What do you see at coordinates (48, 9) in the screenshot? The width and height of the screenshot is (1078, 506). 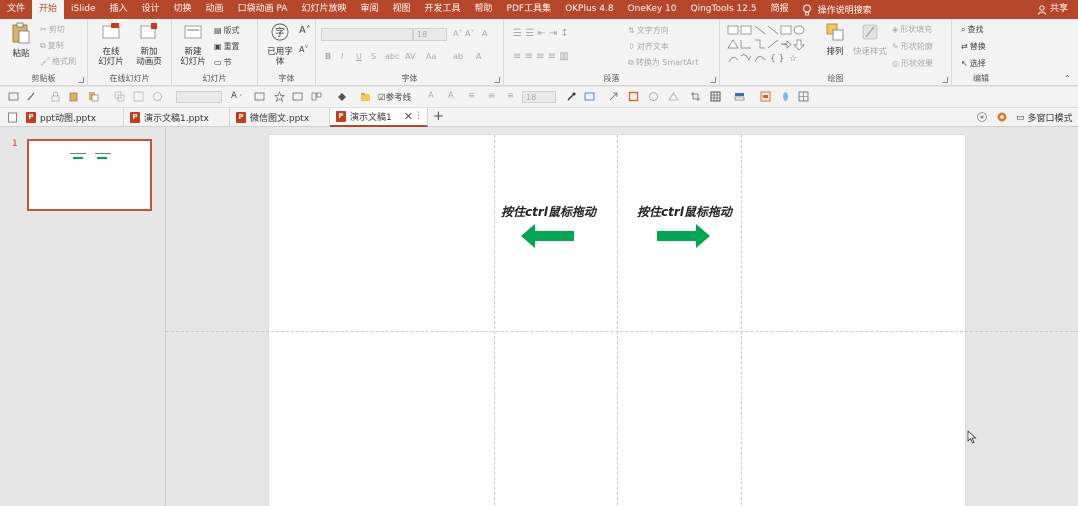 I see `tab-home: 开始` at bounding box center [48, 9].